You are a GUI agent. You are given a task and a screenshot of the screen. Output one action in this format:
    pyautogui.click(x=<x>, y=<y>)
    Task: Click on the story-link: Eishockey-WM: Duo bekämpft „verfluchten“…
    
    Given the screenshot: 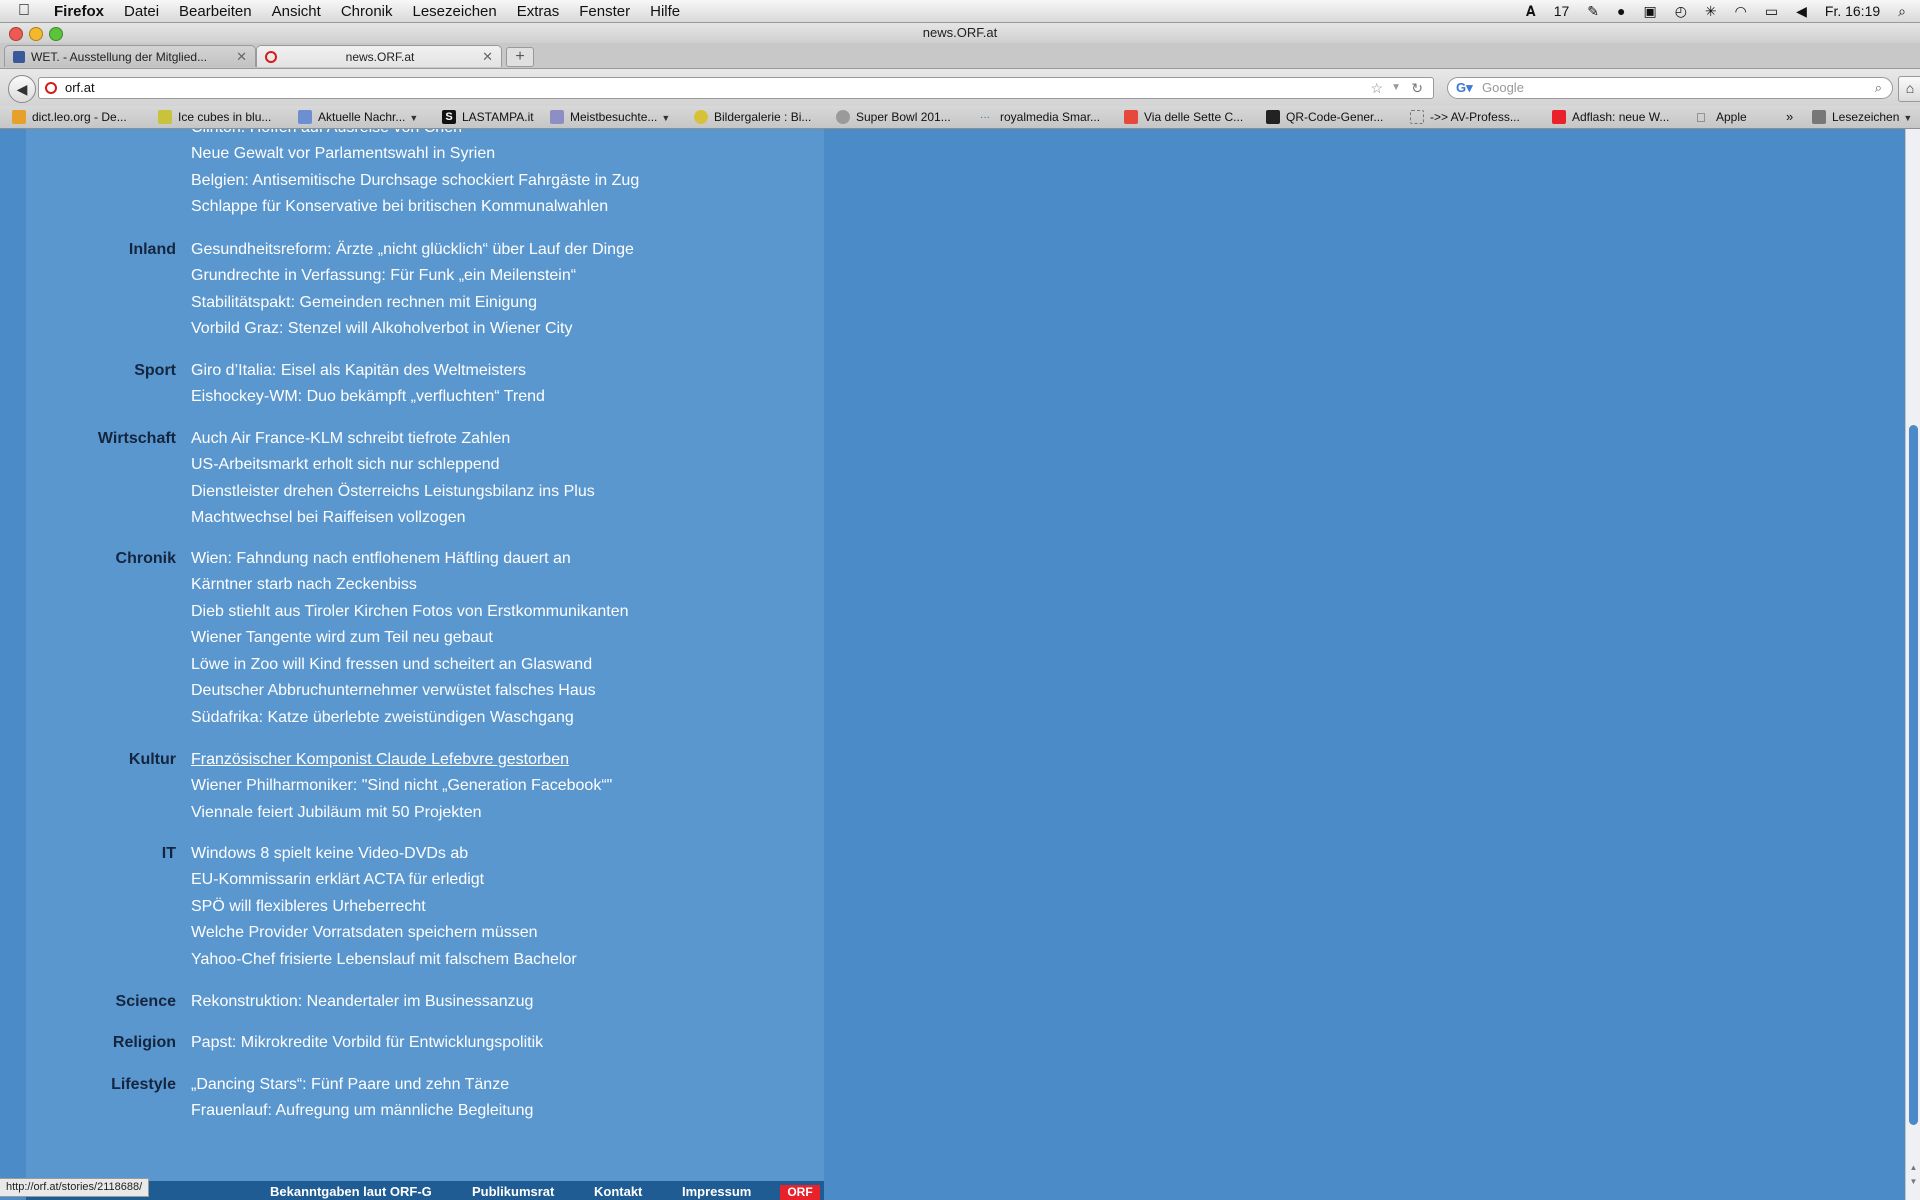 What is the action you would take?
    pyautogui.click(x=368, y=397)
    